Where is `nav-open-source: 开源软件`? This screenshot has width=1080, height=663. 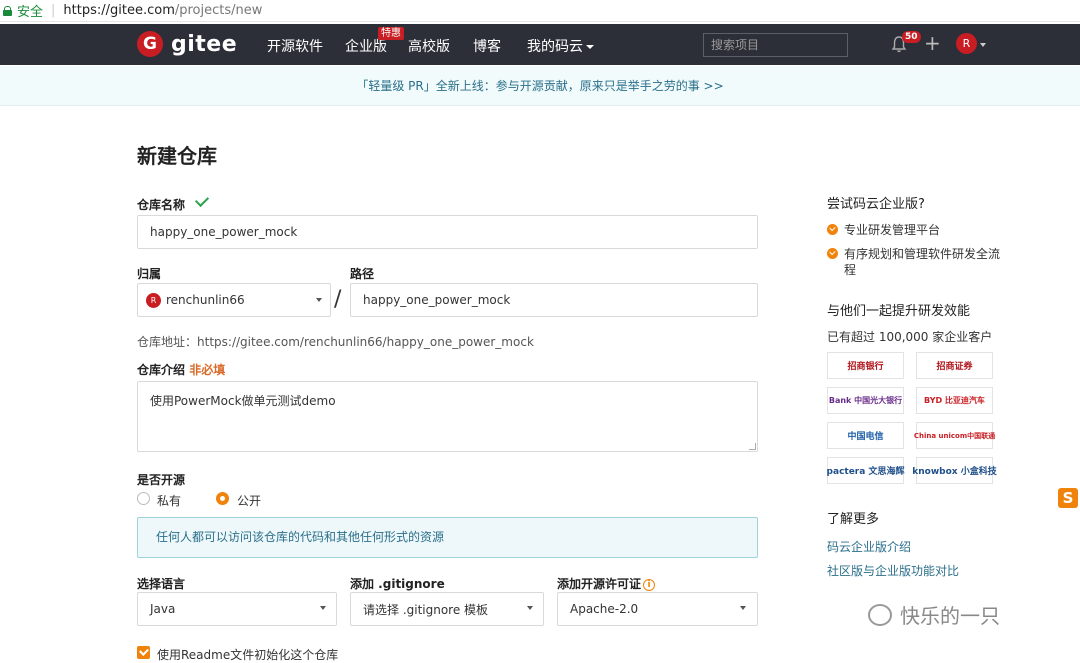
nav-open-source: 开源软件 is located at coordinates (295, 46).